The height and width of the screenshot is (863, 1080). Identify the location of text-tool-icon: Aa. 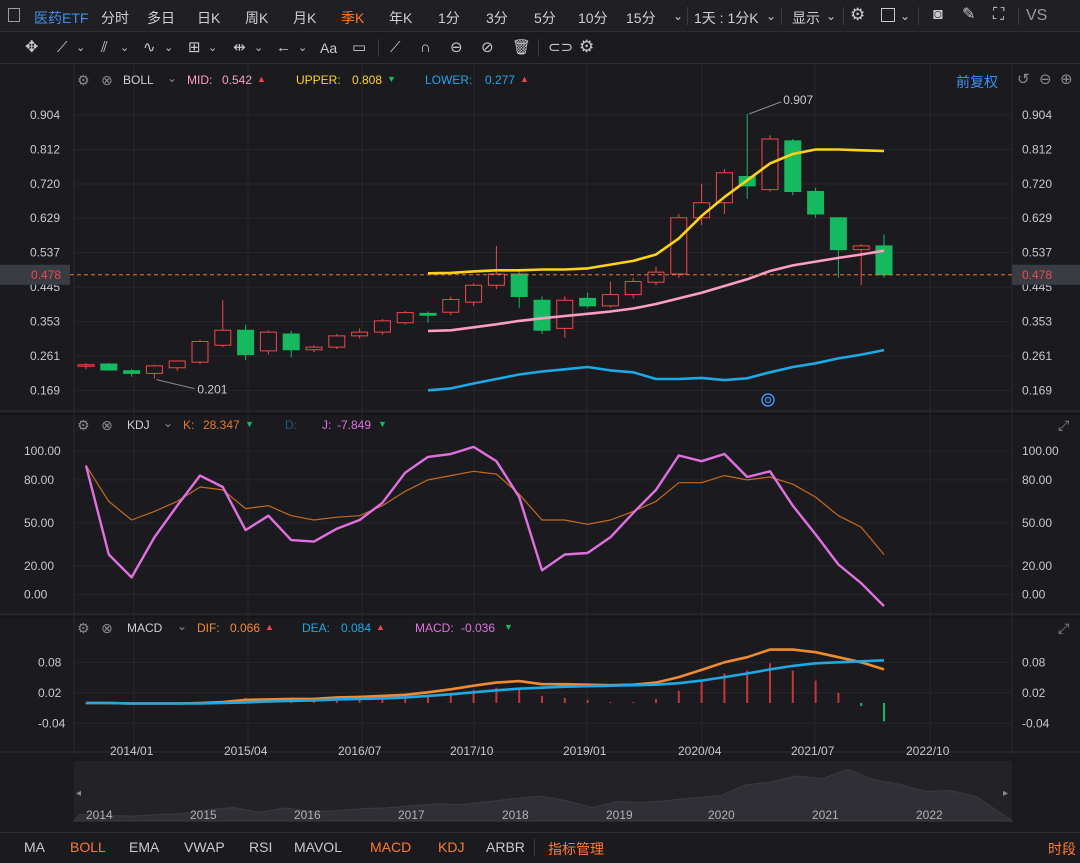
(328, 48).